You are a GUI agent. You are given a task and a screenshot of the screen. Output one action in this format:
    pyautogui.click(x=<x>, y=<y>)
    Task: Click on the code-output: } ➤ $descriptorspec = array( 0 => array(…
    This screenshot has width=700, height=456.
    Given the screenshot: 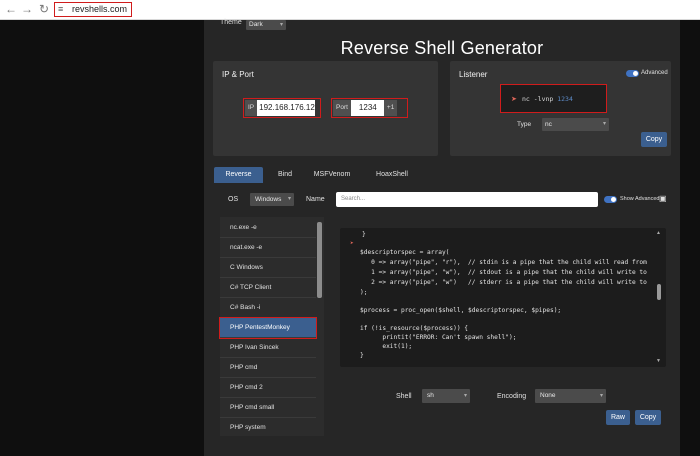 What is the action you would take?
    pyautogui.click(x=503, y=297)
    